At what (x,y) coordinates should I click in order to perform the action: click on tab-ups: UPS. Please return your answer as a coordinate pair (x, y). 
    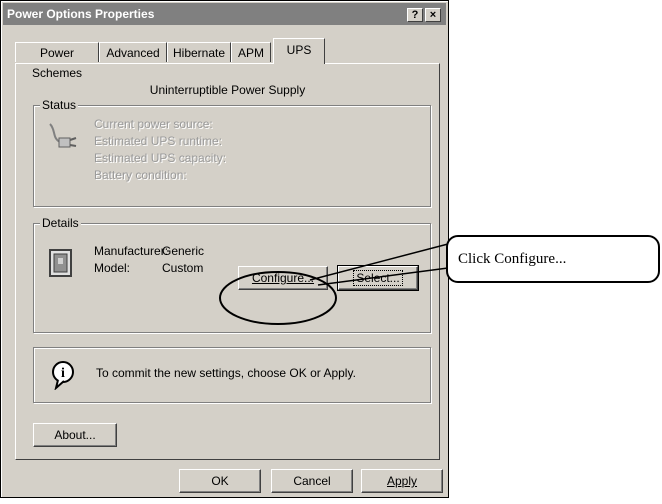
    Looking at the image, I should click on (299, 51).